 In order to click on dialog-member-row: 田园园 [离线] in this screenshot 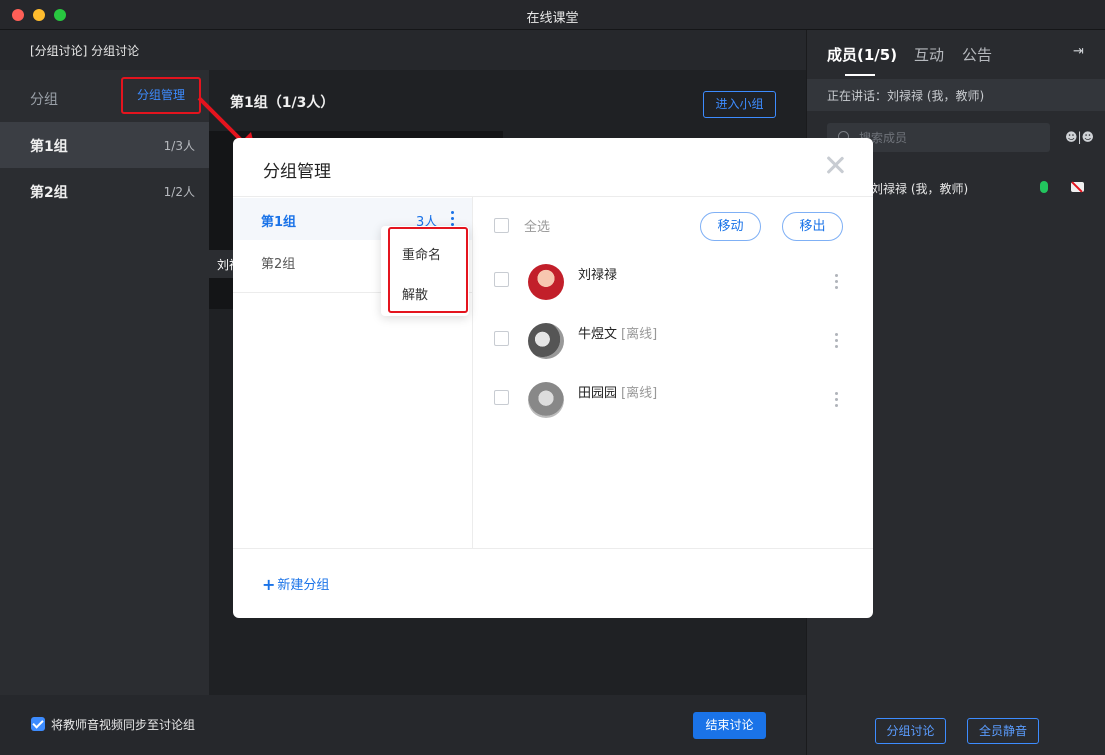, I will do `click(673, 400)`.